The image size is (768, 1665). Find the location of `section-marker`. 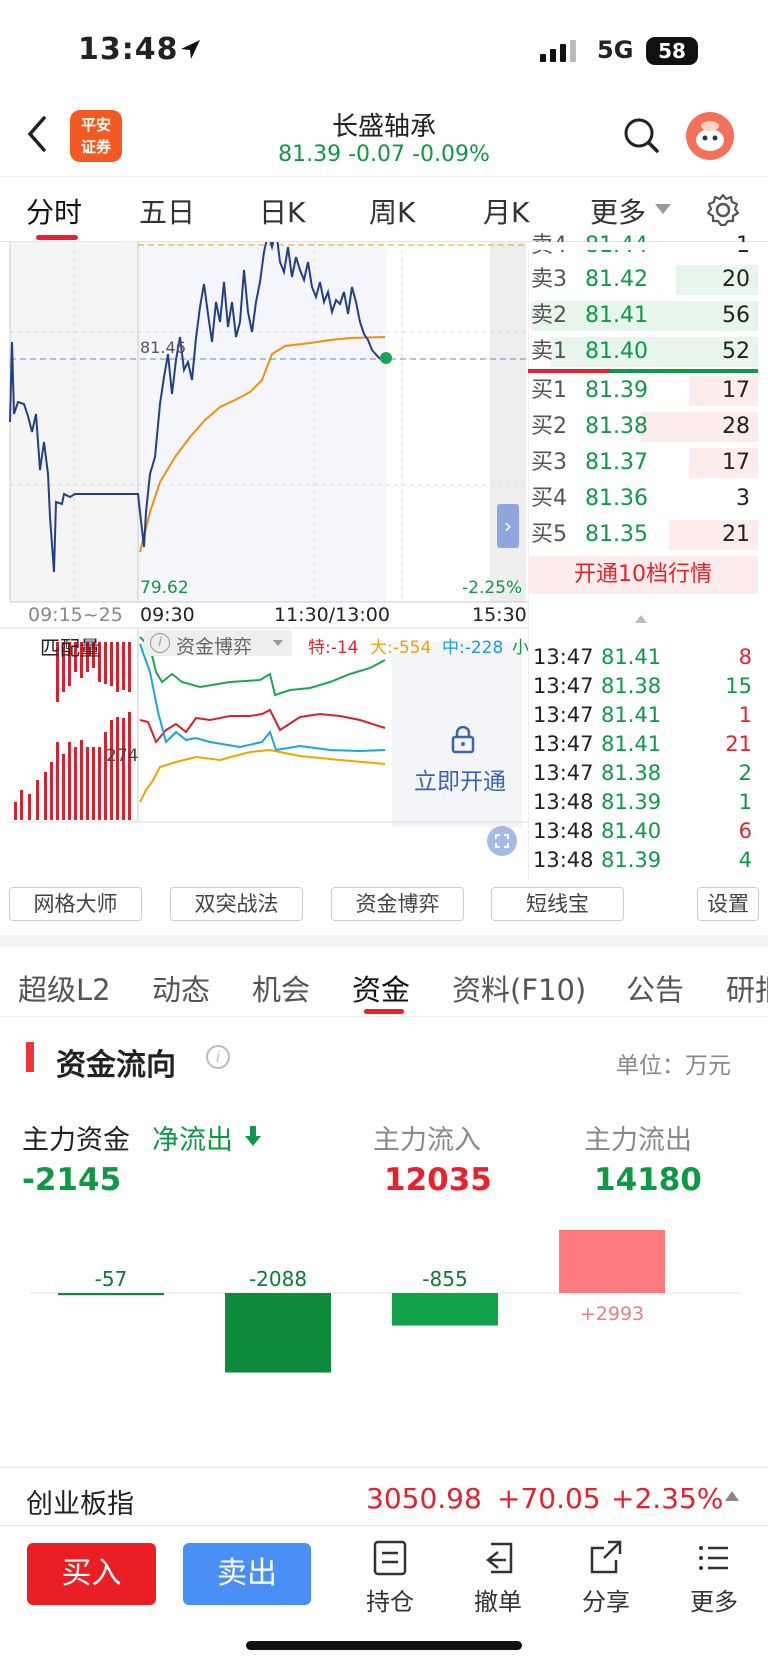

section-marker is located at coordinates (30, 1057).